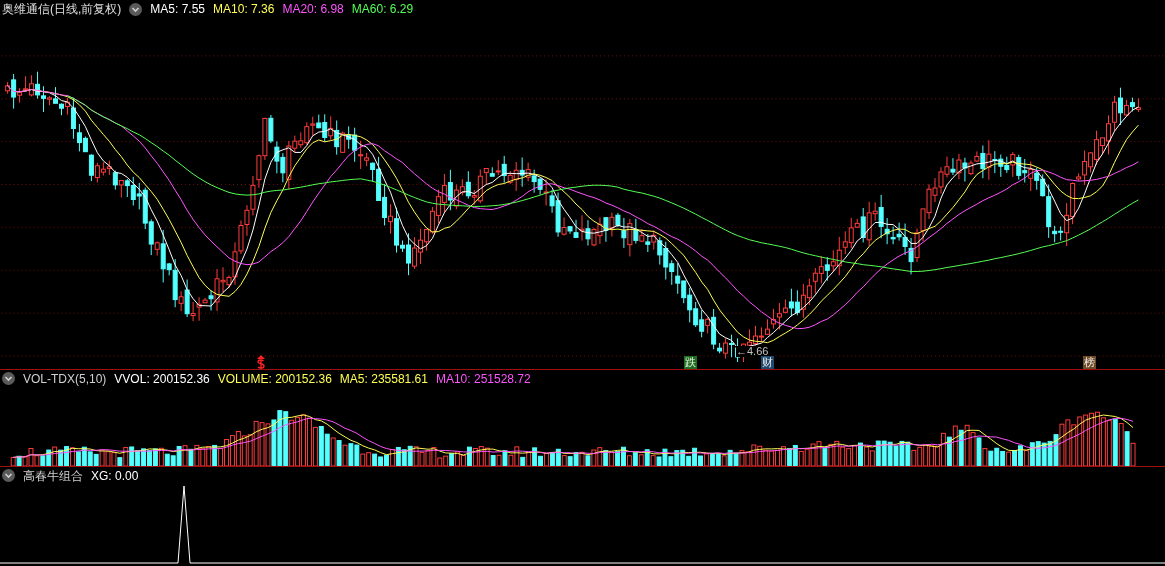 The width and height of the screenshot is (1165, 566). What do you see at coordinates (382, 9) in the screenshot?
I see `legend-value: MA60: 6.29` at bounding box center [382, 9].